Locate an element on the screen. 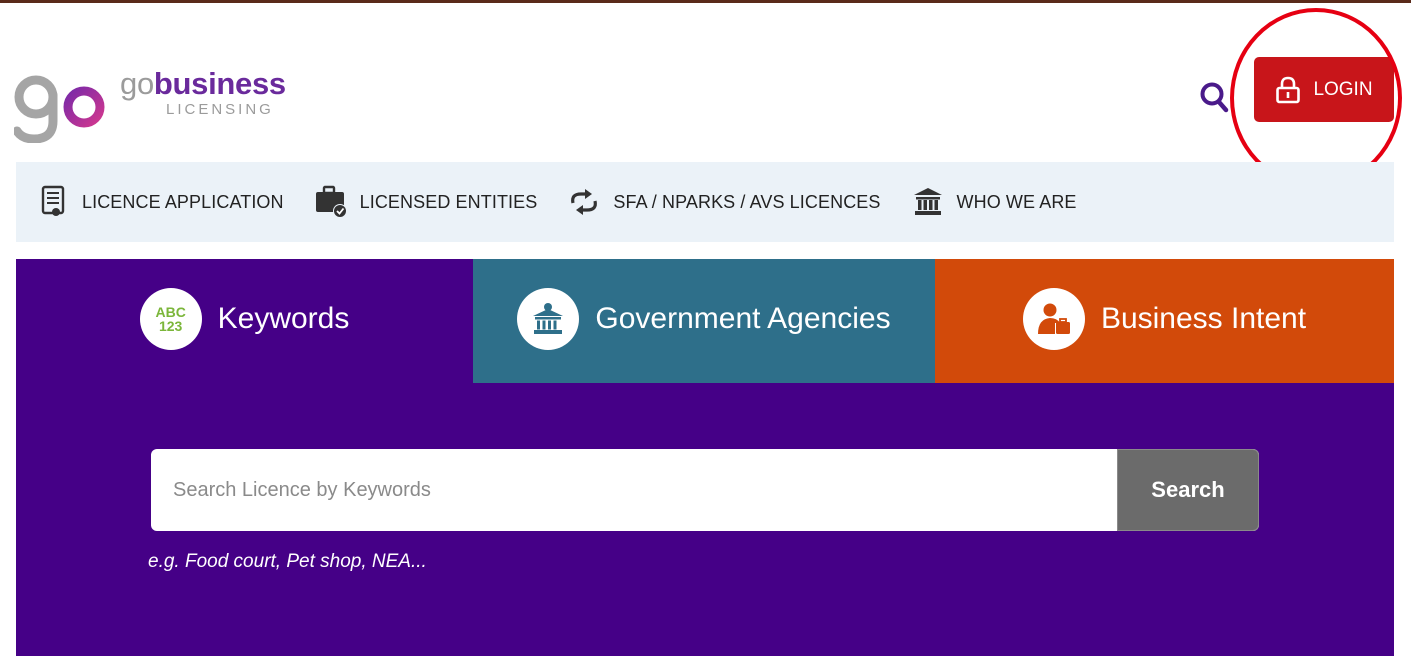  search-button: Search is located at coordinates (1188, 490).